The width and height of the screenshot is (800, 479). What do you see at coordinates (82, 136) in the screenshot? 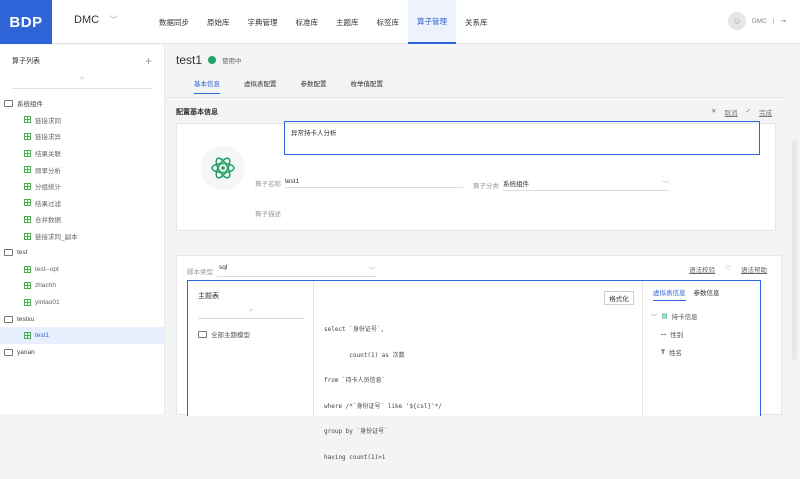
I see `sidebar-item: 链接求异` at bounding box center [82, 136].